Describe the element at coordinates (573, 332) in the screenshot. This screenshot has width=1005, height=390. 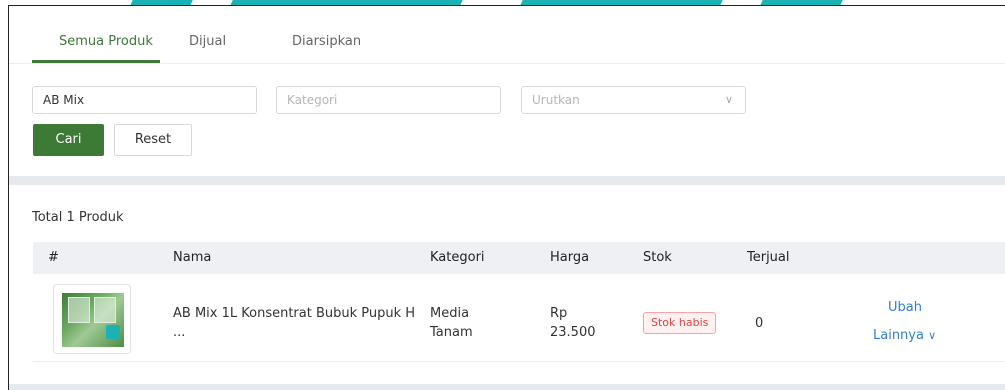
I see `product-price-value: 23.500` at that location.